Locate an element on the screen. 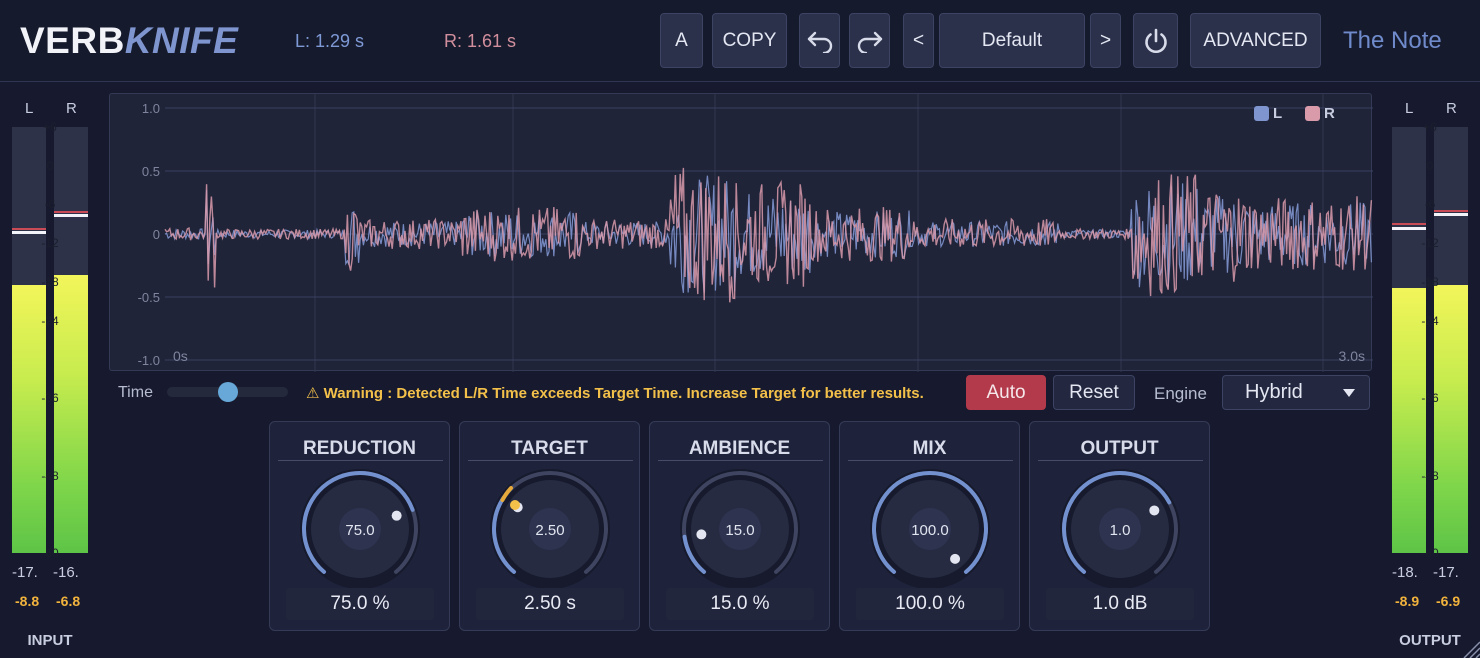 This screenshot has width=1480, height=658. reduction-knob-value: 75.0 is located at coordinates (360, 530).